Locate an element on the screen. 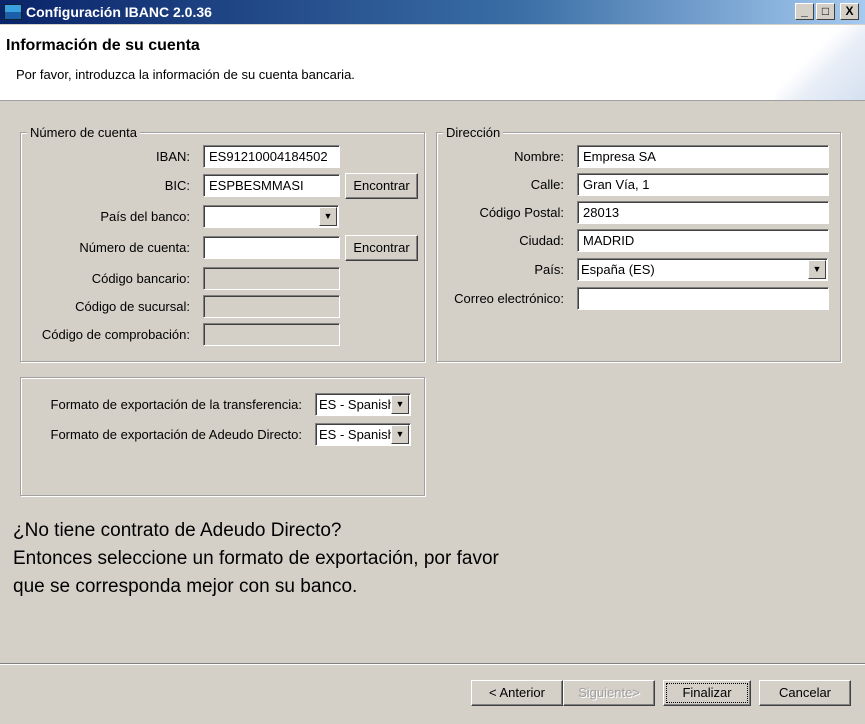  maximize-button: □ is located at coordinates (825, 11).